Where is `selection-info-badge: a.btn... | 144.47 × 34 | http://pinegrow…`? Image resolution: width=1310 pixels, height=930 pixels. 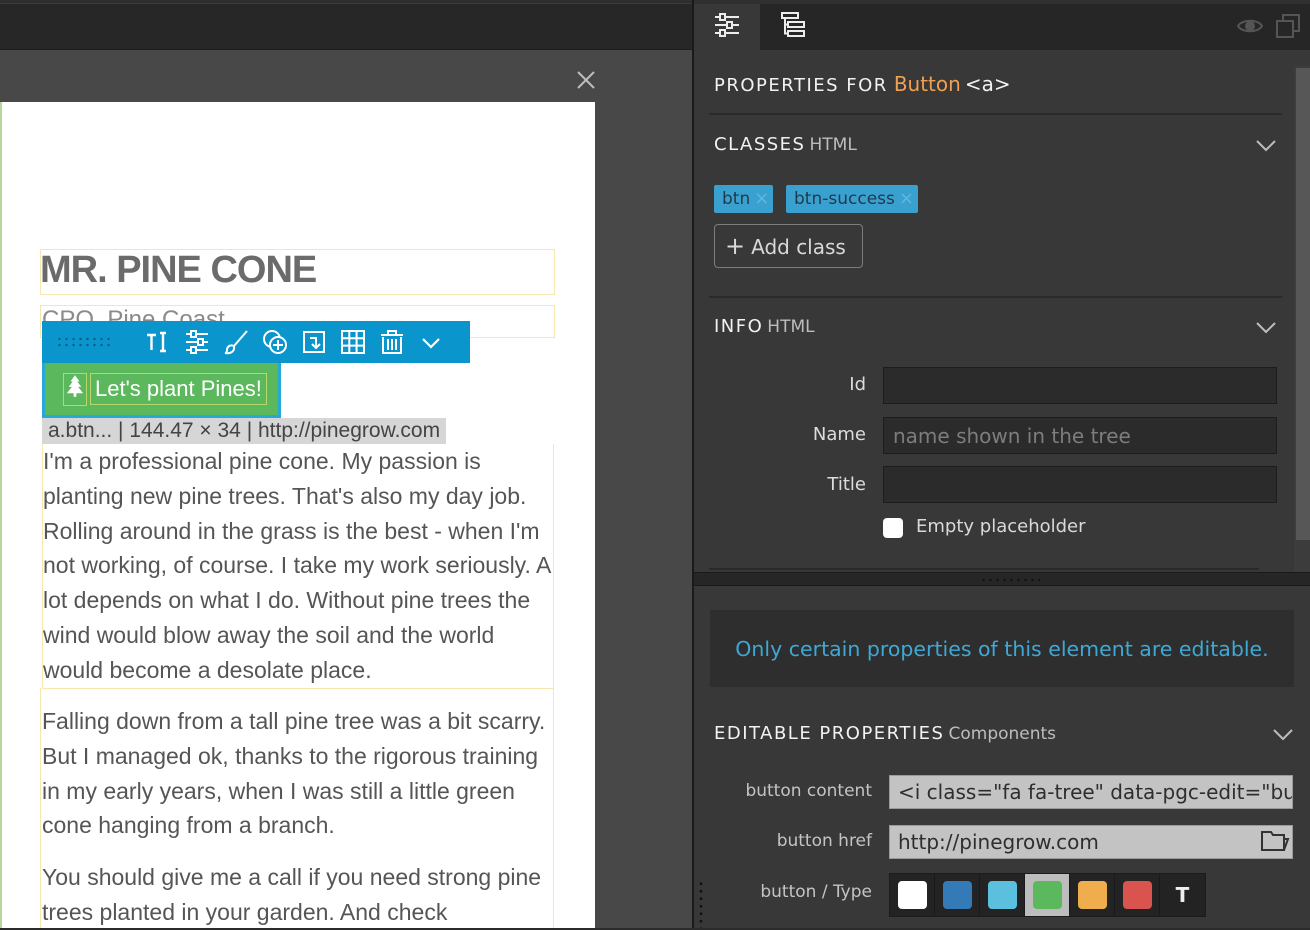
selection-info-badge: a.btn... | 144.47 × 34 | http://pinegrow… is located at coordinates (244, 431).